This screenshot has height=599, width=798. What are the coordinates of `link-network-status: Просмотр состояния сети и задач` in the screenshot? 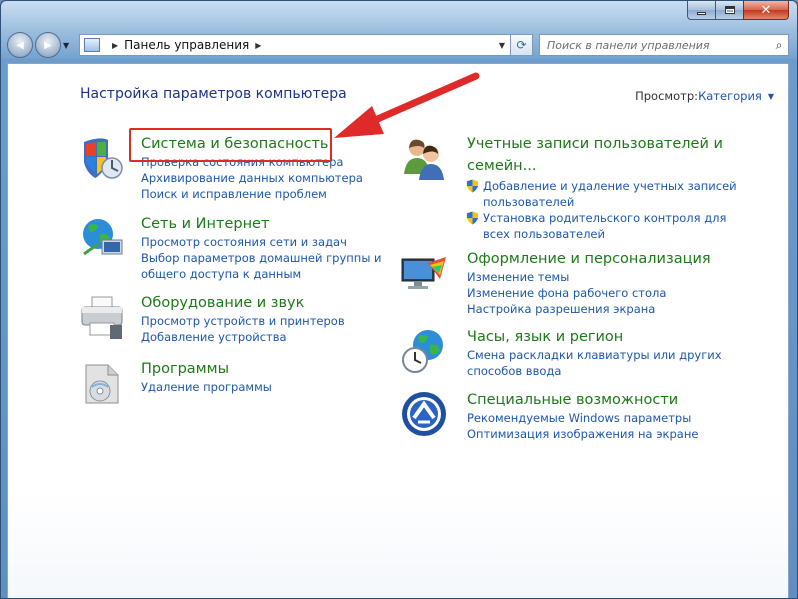 It's located at (244, 242).